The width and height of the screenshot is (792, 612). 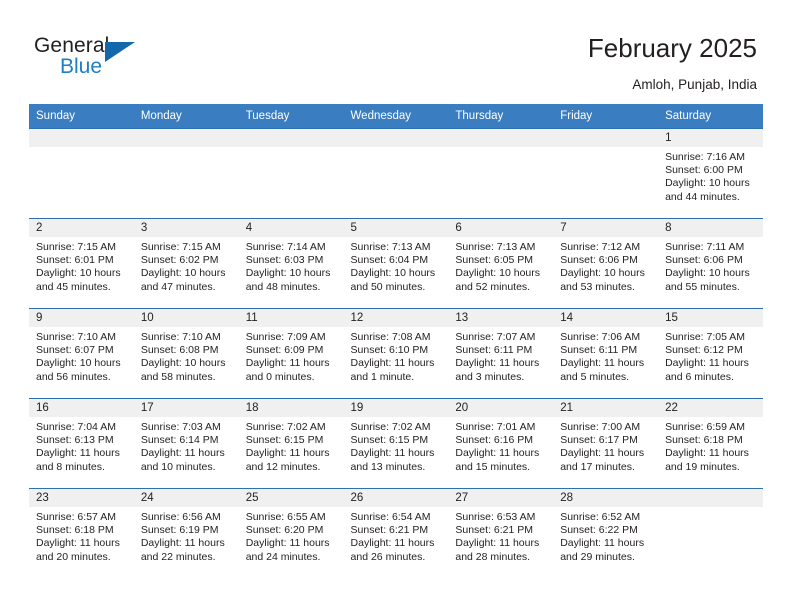 What do you see at coordinates (78, 280) in the screenshot?
I see `daylight-text: Daylight: 10 hours and 45 minutes.` at bounding box center [78, 280].